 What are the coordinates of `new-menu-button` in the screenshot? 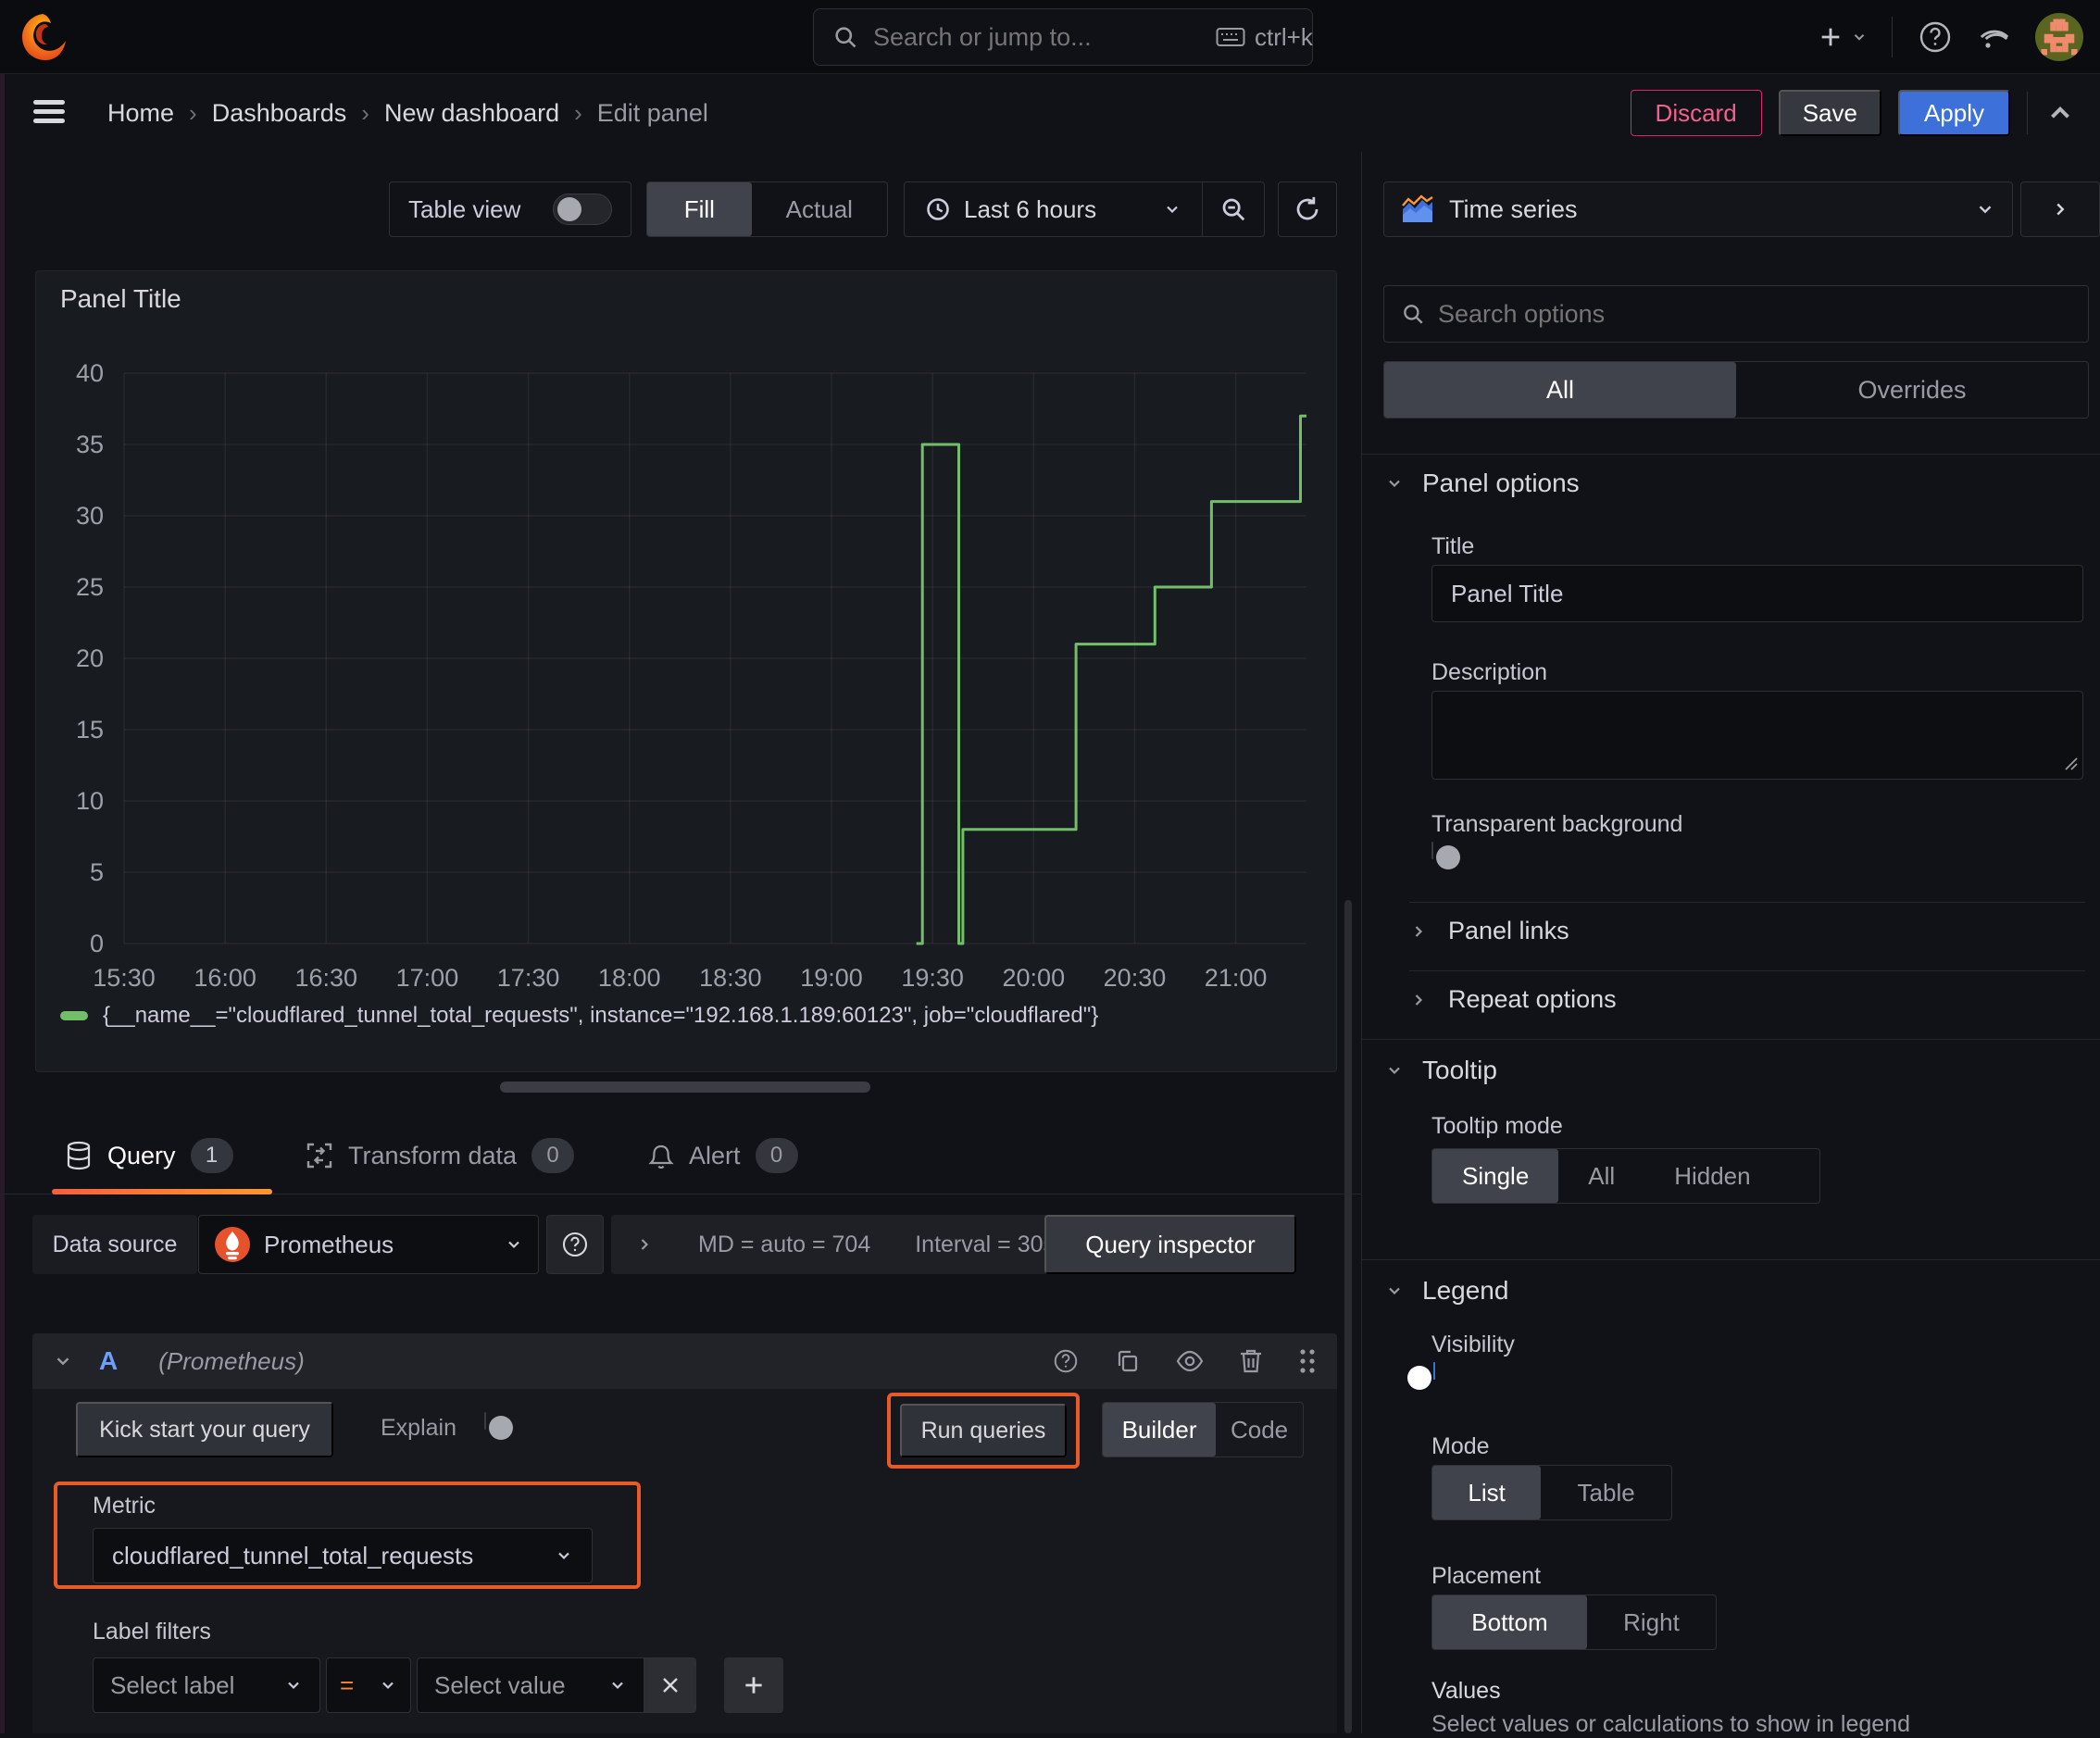 It's located at (1843, 37).